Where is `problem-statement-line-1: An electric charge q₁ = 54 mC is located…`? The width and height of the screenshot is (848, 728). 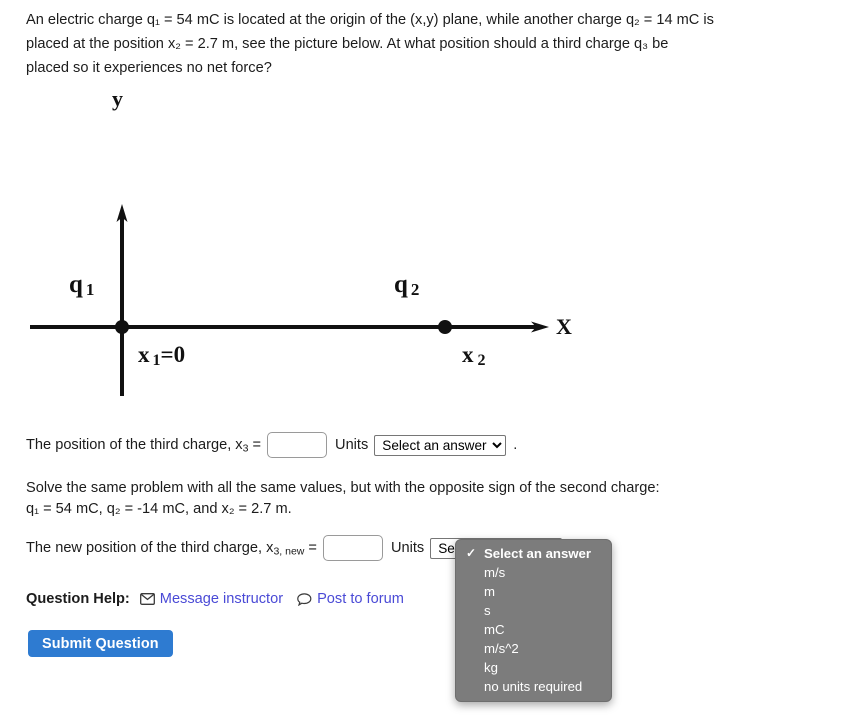
problem-statement-line-1: An electric charge q₁ = 54 mC is located… is located at coordinates (370, 20).